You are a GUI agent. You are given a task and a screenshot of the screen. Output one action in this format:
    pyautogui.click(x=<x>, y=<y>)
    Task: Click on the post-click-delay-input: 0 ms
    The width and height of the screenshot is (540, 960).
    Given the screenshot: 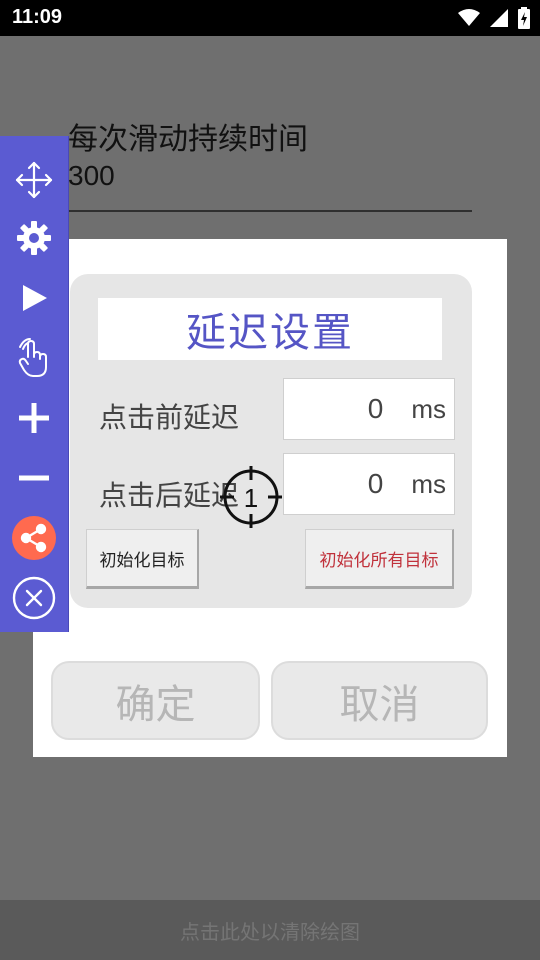 What is the action you would take?
    pyautogui.click(x=369, y=484)
    